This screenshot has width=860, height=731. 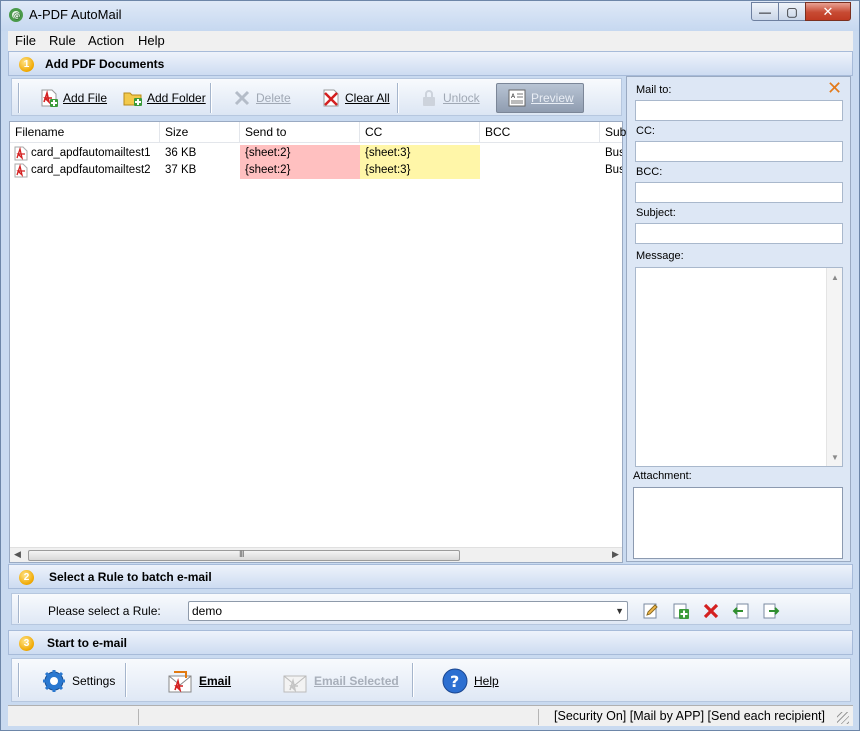 What do you see at coordinates (356, 681) in the screenshot?
I see `email-selected-label: Email Selected` at bounding box center [356, 681].